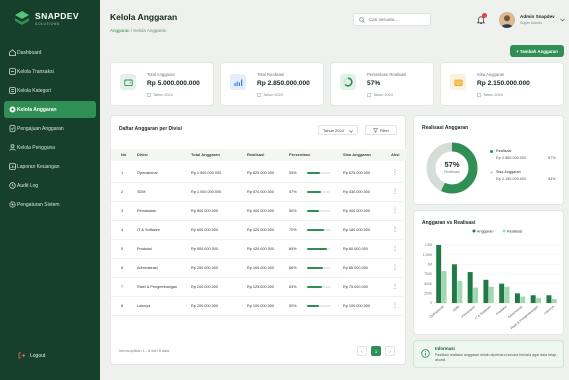 Image resolution: width=569 pixels, height=380 pixels. Describe the element at coordinates (362, 351) in the screenshot. I see `pagination-prev: ‹` at that location.